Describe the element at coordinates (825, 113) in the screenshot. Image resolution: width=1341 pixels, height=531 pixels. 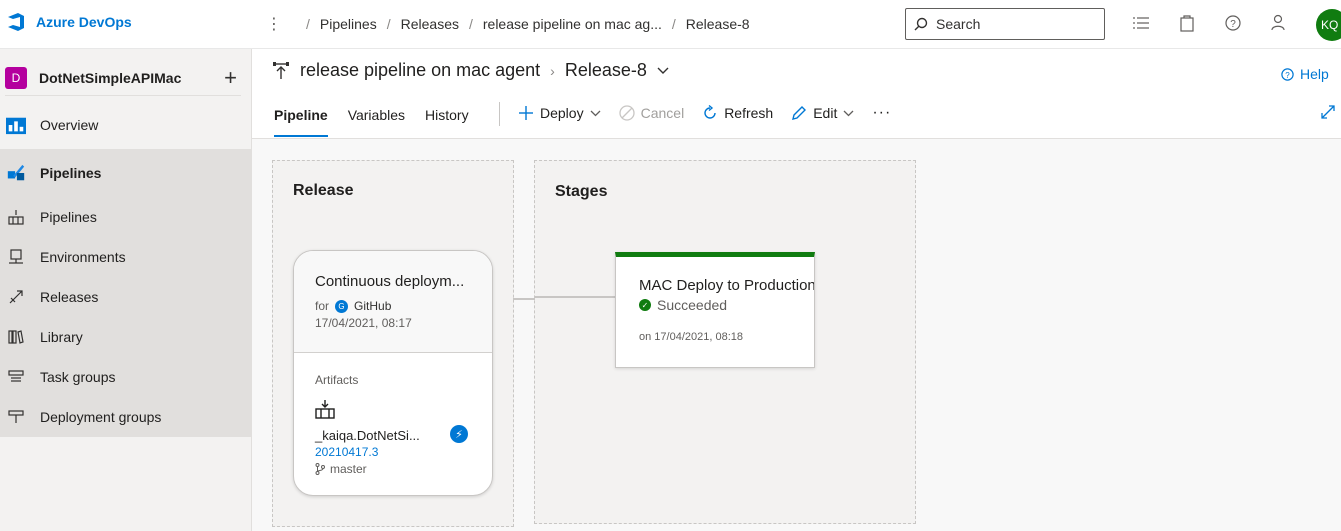
I see `edit-label: Edit` at that location.